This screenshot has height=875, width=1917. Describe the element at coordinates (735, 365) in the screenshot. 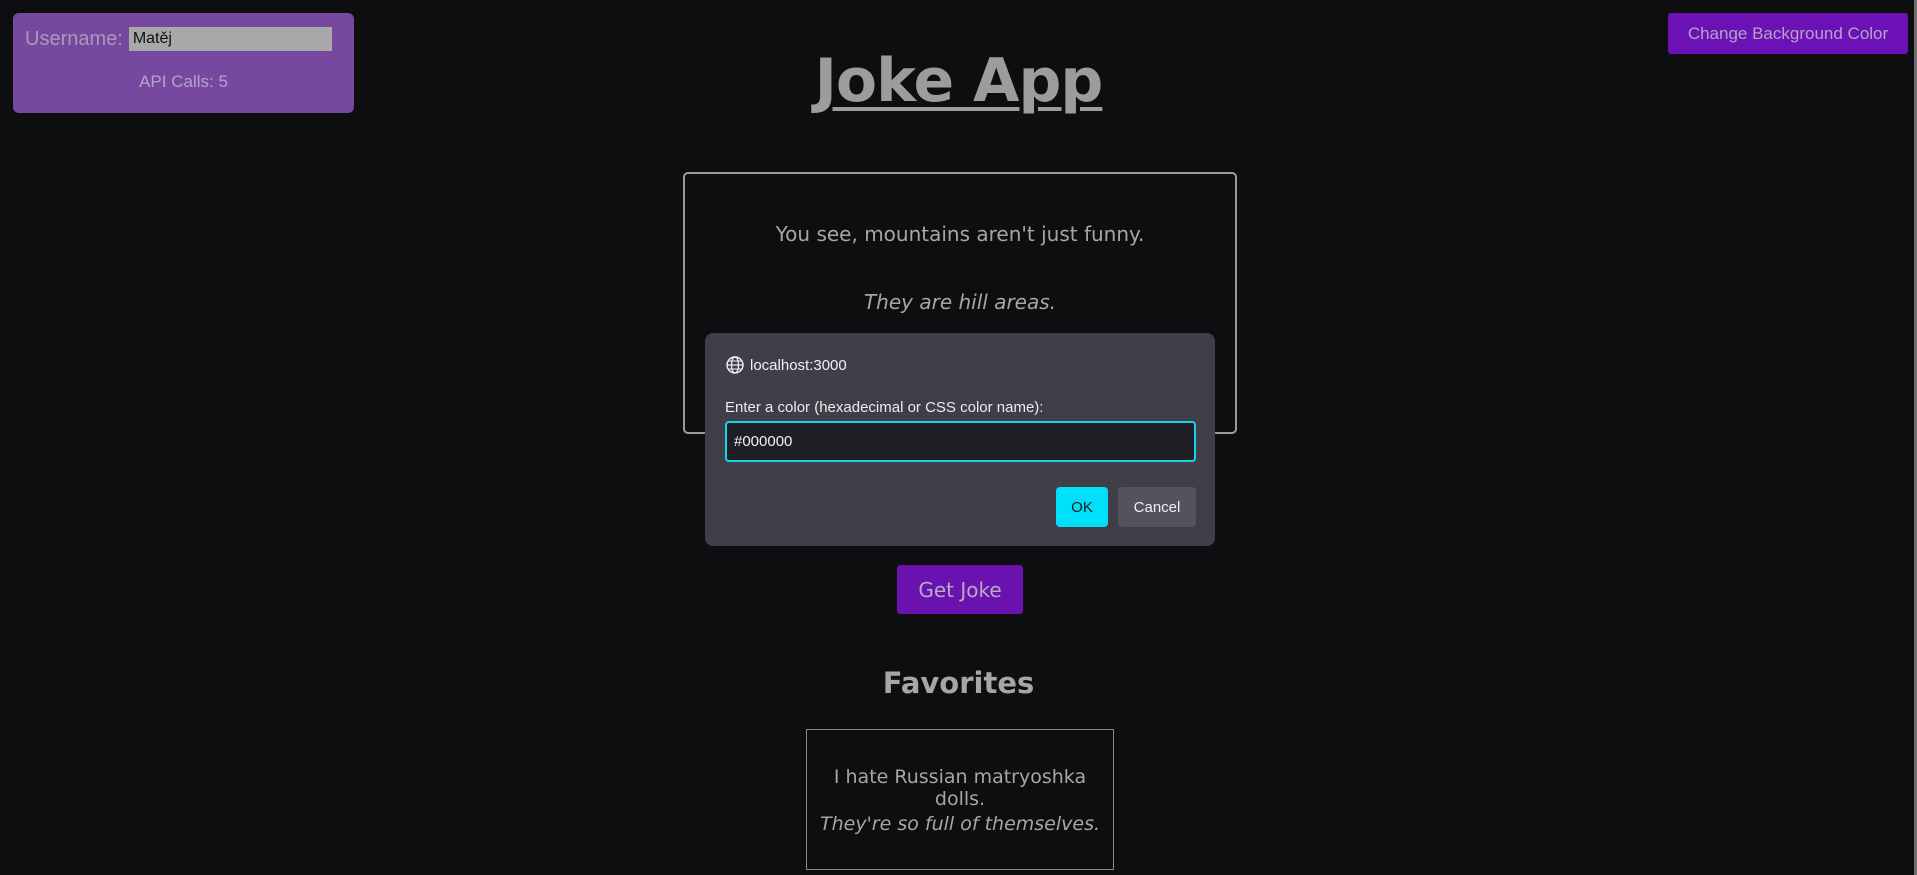

I see `globe-icon` at that location.